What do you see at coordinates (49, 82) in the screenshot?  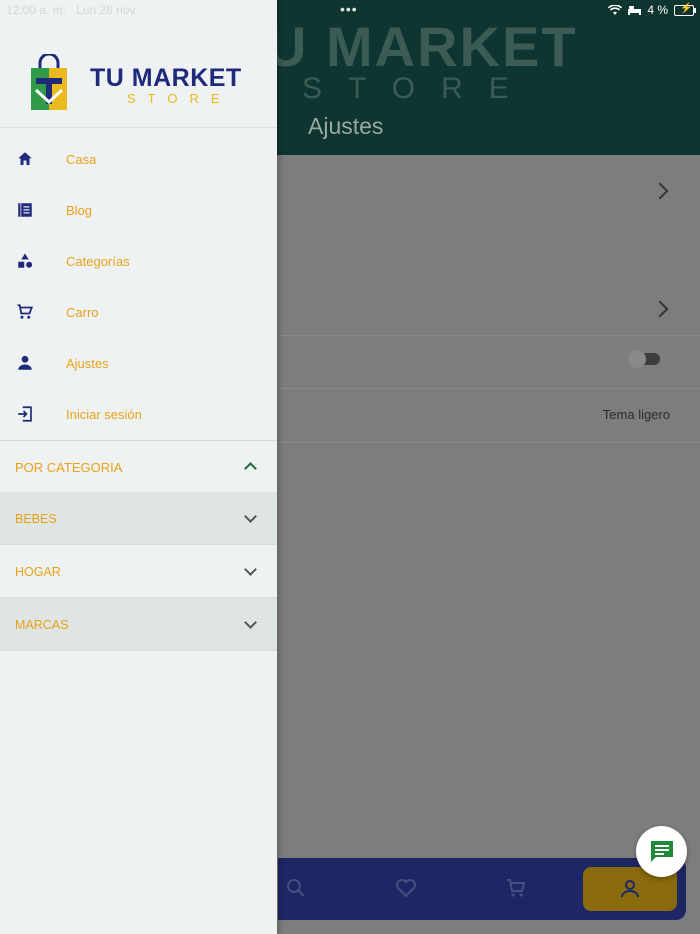 I see `shopping-bag-logo-icon` at bounding box center [49, 82].